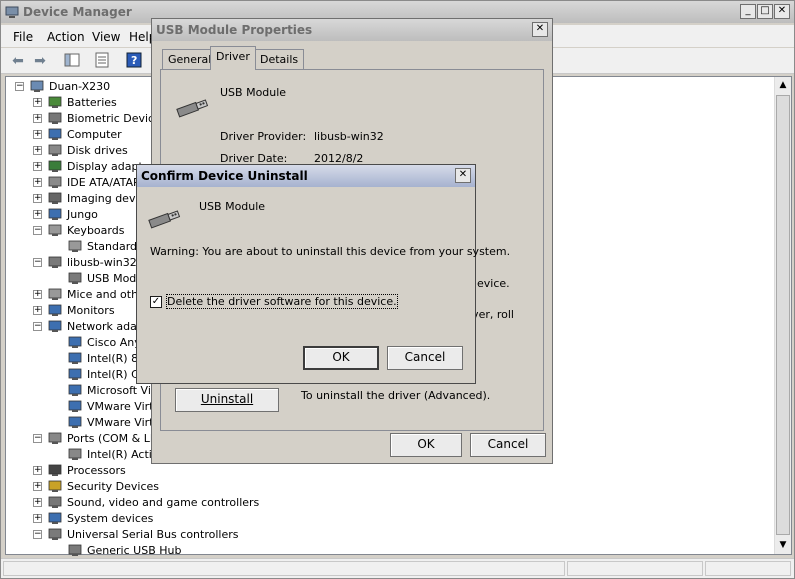 Image resolution: width=795 pixels, height=579 pixels. I want to click on properties-close-button: ✕, so click(540, 29).